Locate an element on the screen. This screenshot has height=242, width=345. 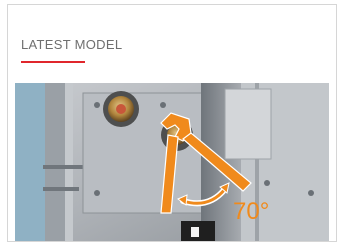
valve-fitting-icon is located at coordinates (121, 109).